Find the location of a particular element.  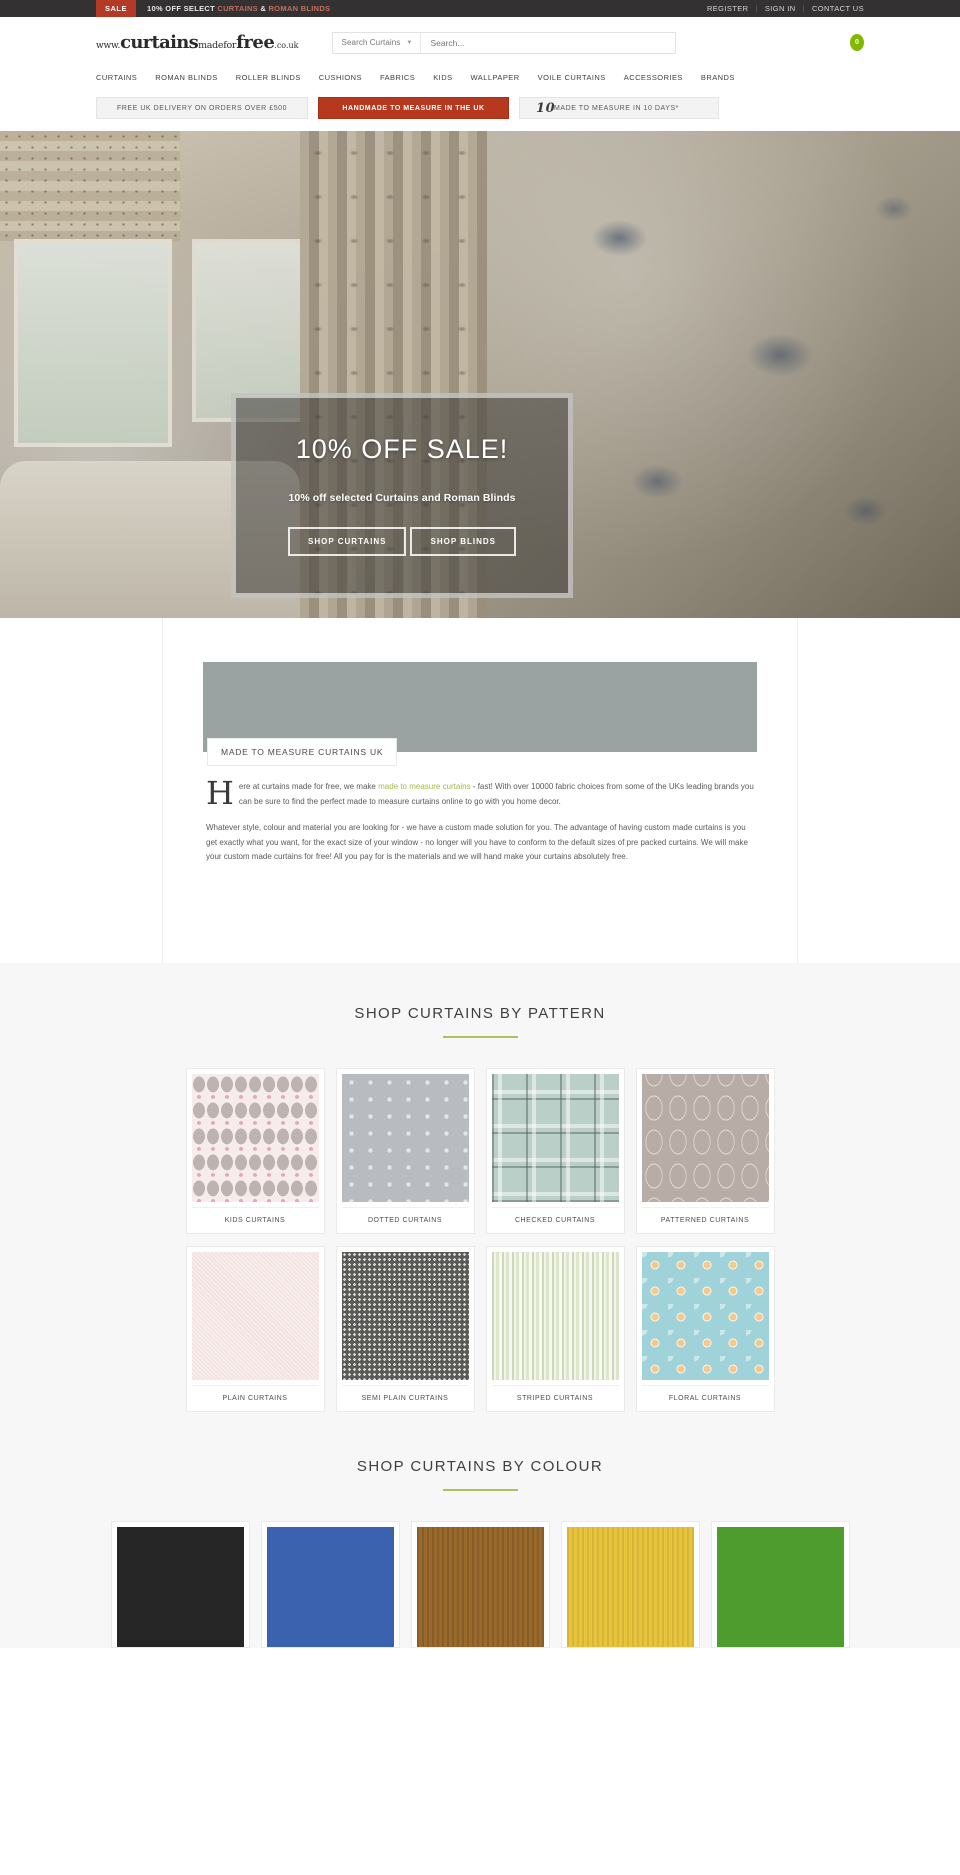

logo-word-free: free is located at coordinates (255, 42).